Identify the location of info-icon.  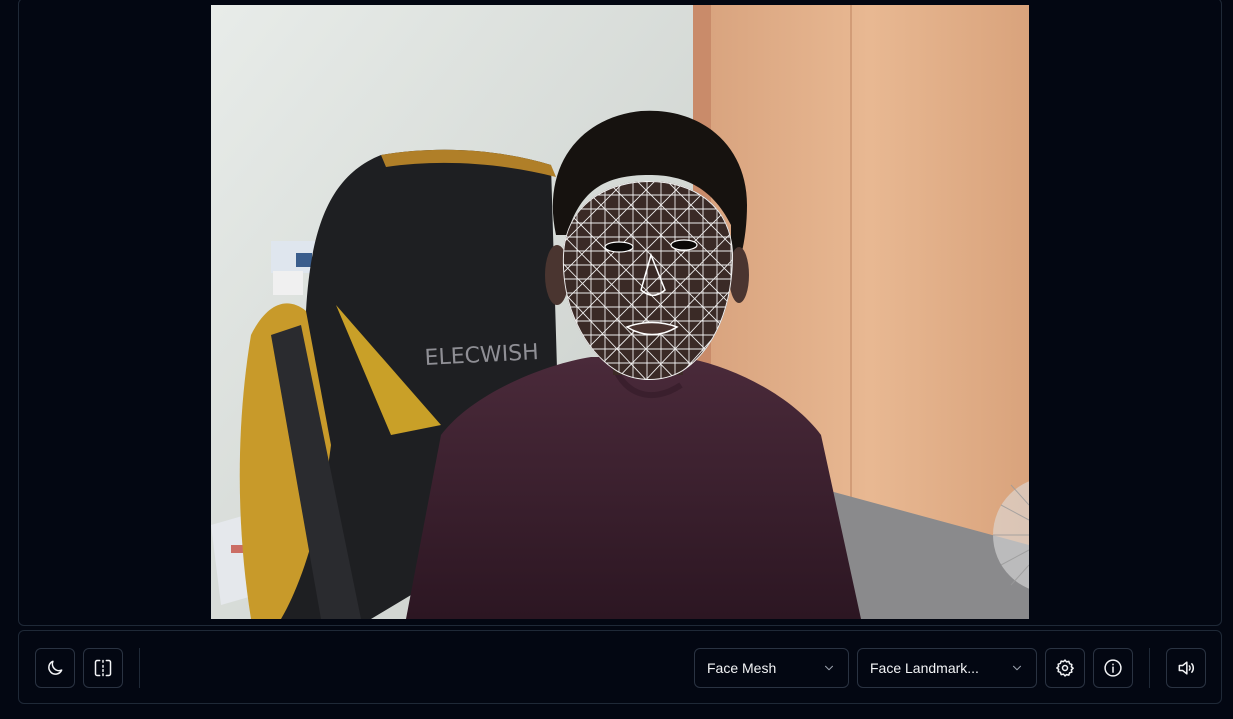
(1113, 668).